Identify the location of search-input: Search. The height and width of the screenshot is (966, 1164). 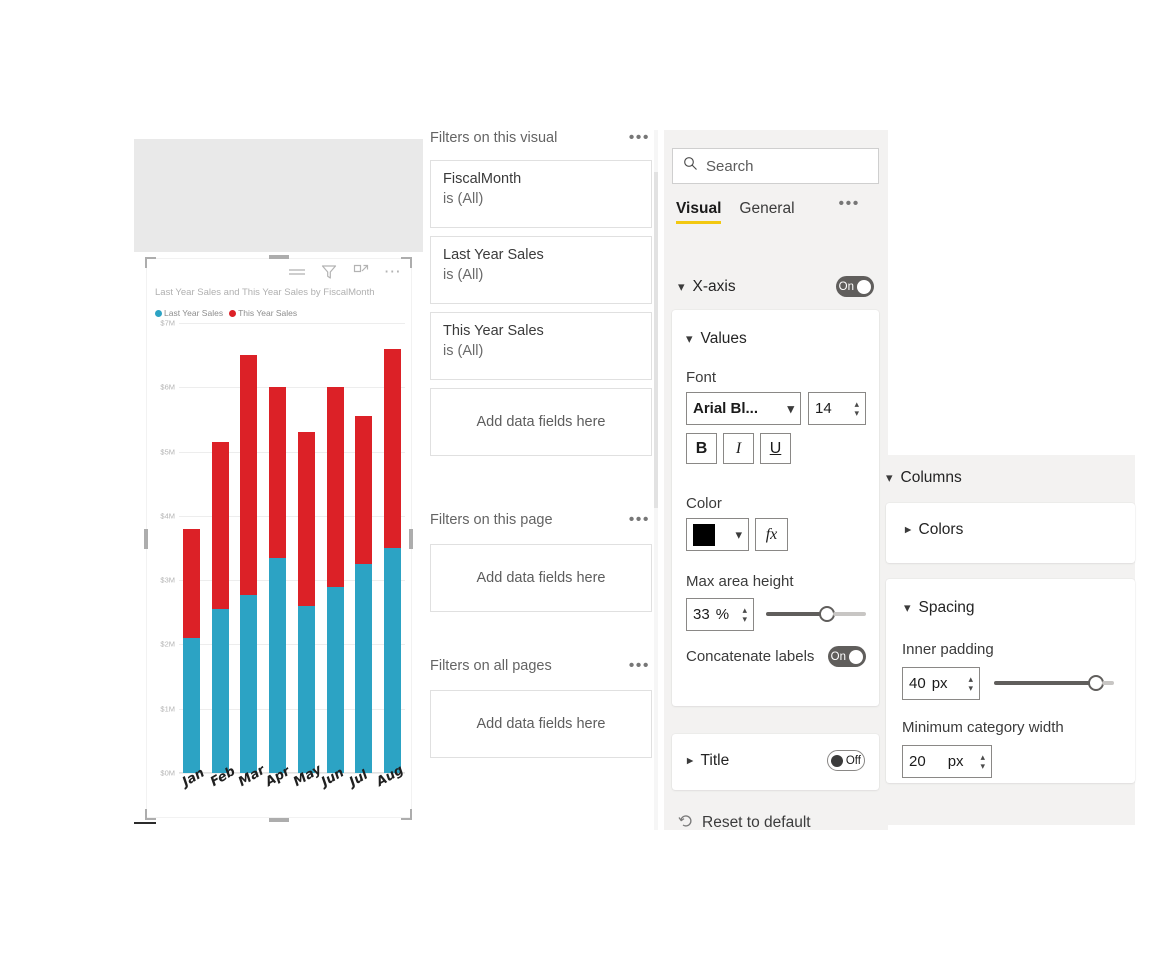
(730, 166).